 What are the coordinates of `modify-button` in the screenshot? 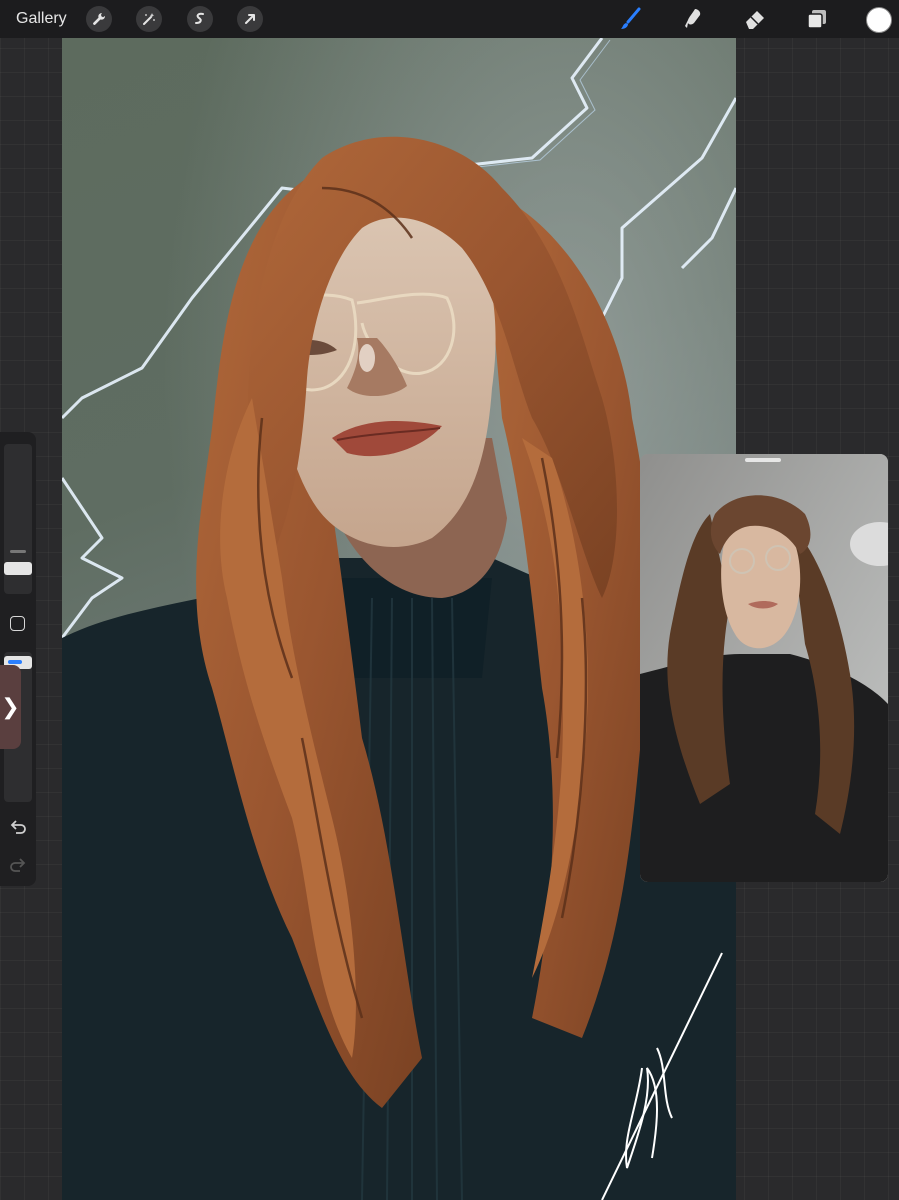 It's located at (17, 623).